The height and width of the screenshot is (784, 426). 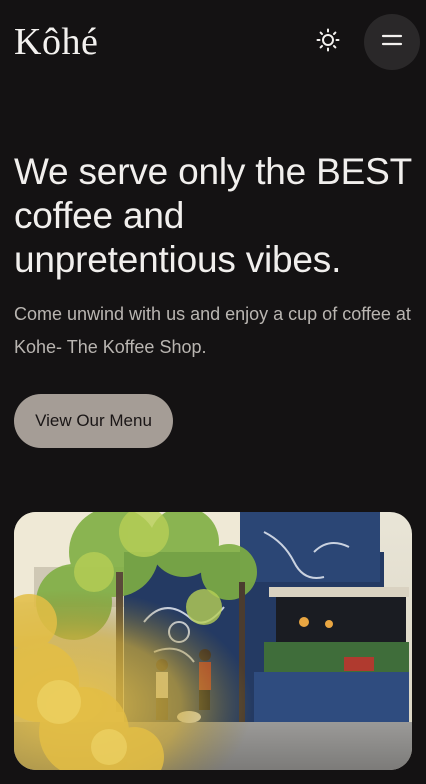 What do you see at coordinates (93, 421) in the screenshot?
I see `view-menu-button: View Our Menu` at bounding box center [93, 421].